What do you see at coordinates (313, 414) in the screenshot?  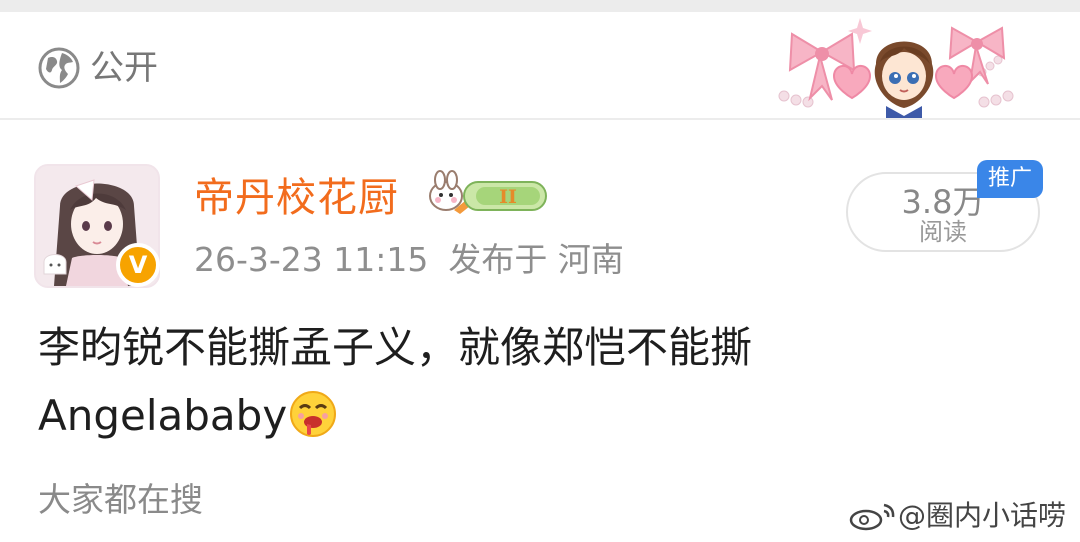 I see `drooling-emoji-icon` at bounding box center [313, 414].